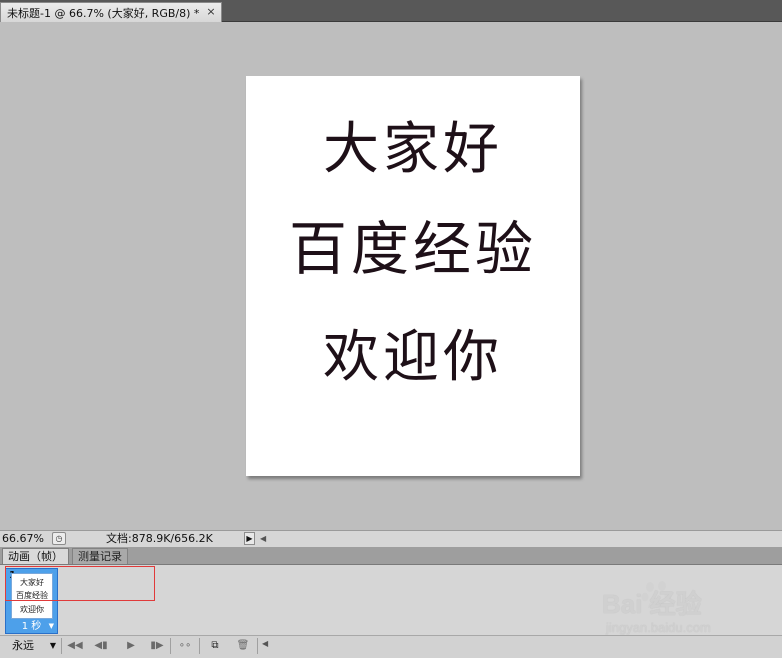 Image resolution: width=782 pixels, height=658 pixels. What do you see at coordinates (185, 646) in the screenshot?
I see `tween-icon: ∘∘` at bounding box center [185, 646].